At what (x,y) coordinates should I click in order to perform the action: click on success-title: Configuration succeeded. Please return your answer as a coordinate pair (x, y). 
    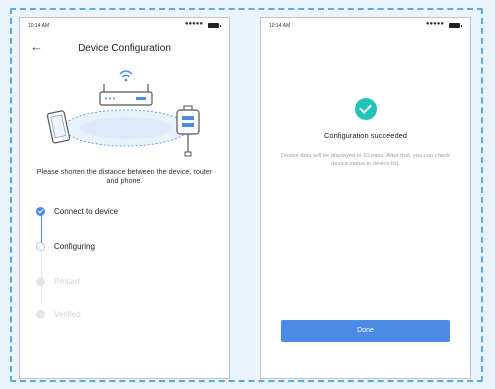
    Looking at the image, I should click on (365, 135).